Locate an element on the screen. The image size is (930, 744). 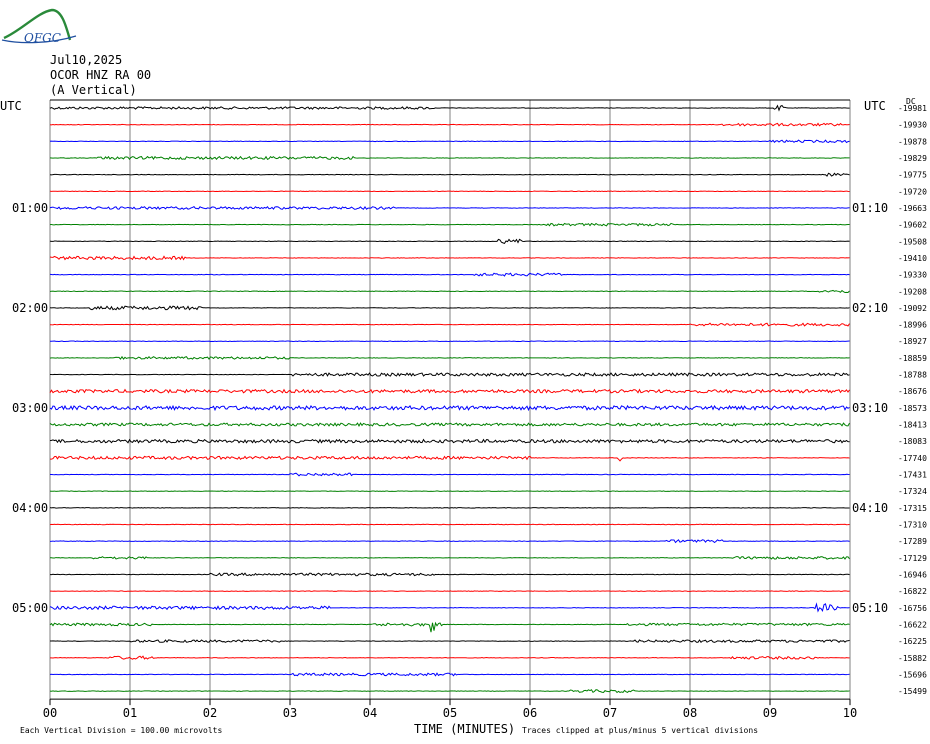
dc-offset-label: -16822 is located at coordinates (912, 591).